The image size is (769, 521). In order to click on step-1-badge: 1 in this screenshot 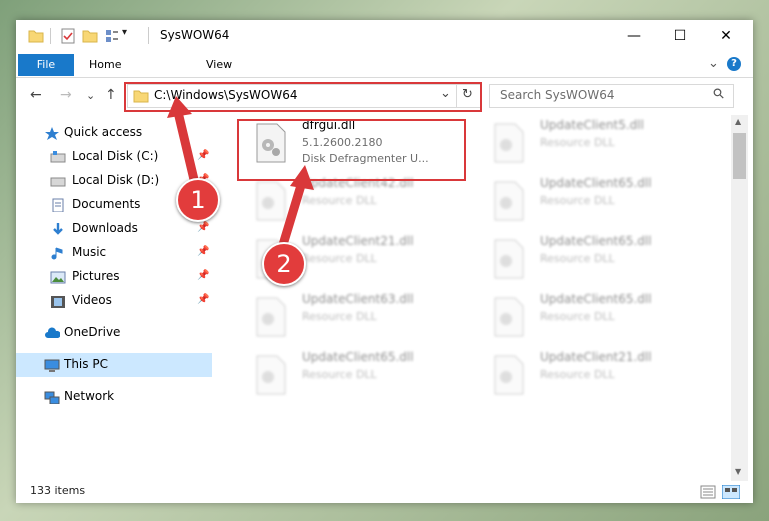, I will do `click(198, 200)`.